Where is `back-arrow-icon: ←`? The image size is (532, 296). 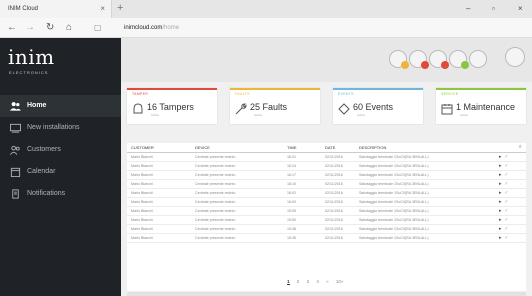 back-arrow-icon: ← is located at coordinates (12, 28).